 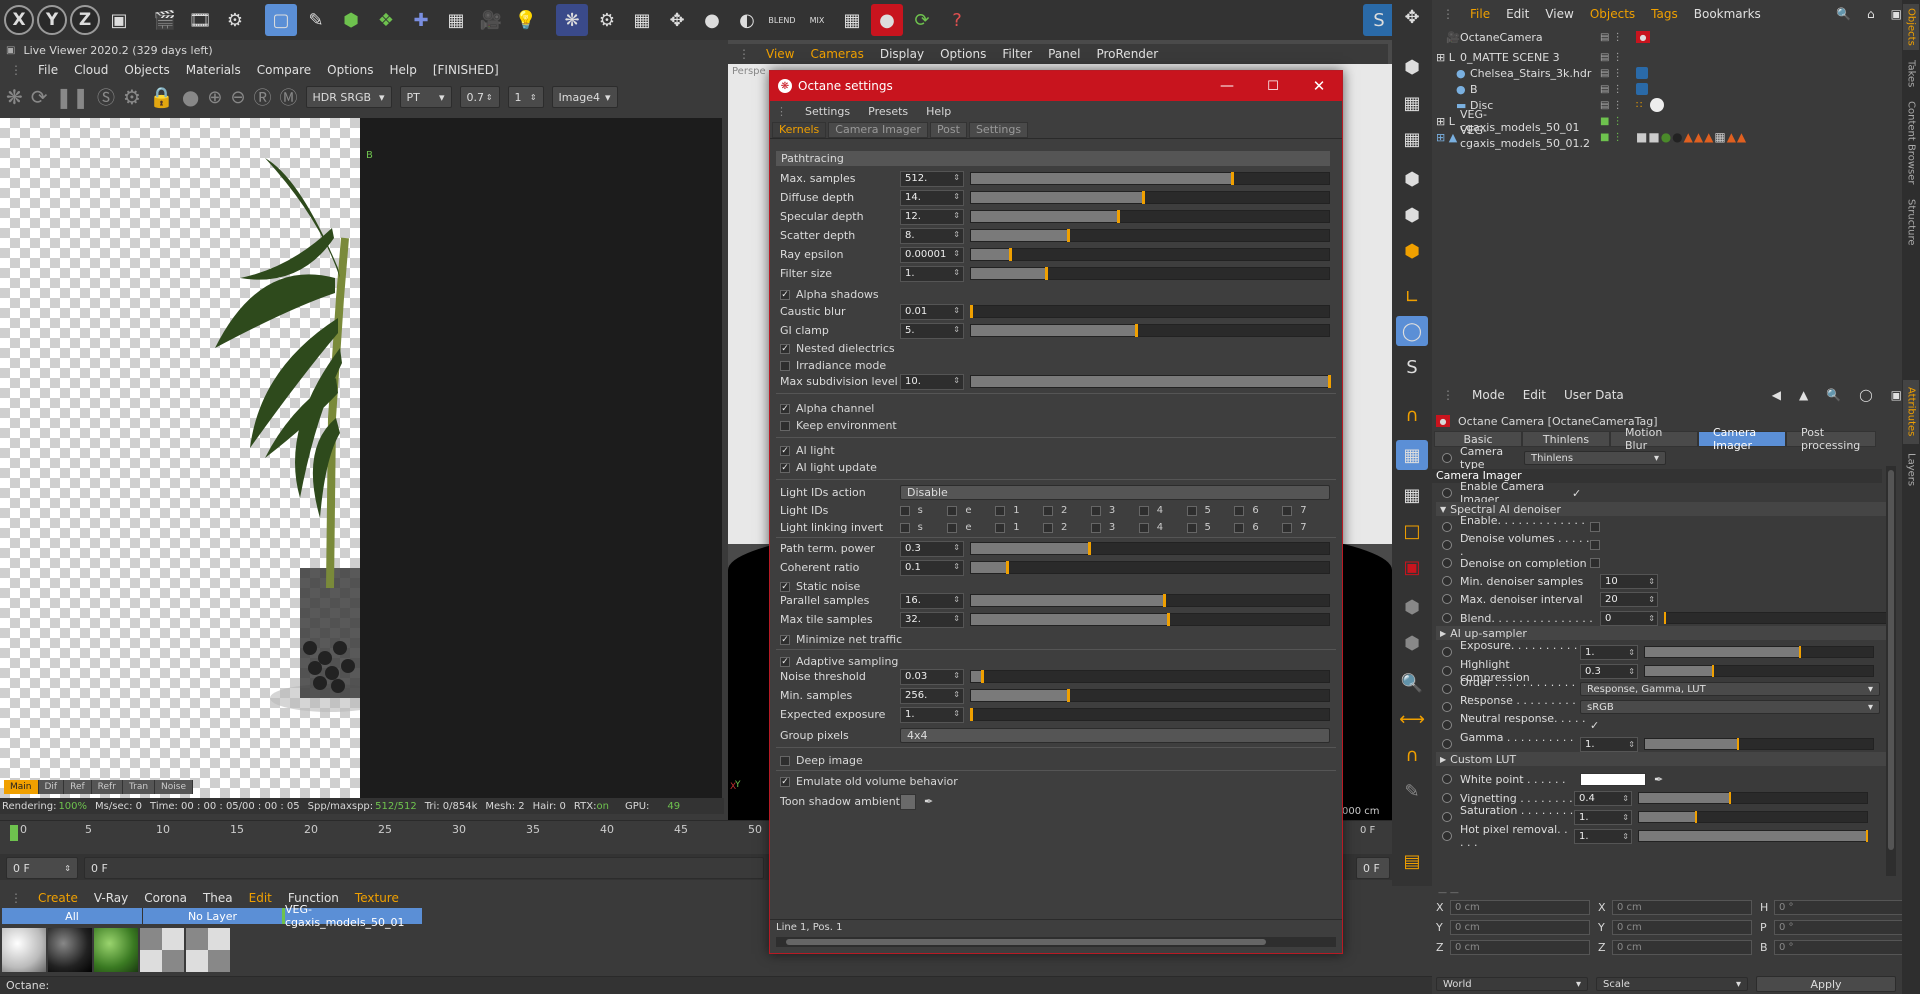 I want to click on send-scene-icon: ❋, so click(x=14, y=97).